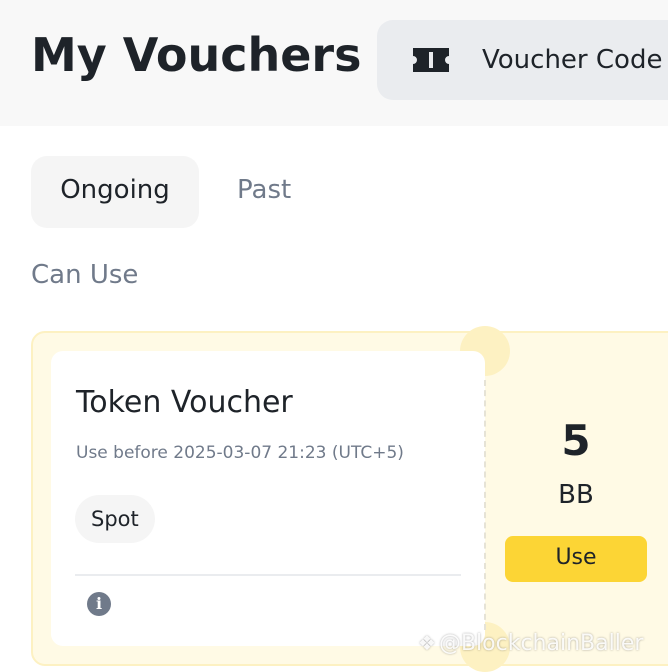 The height and width of the screenshot is (672, 668). Describe the element at coordinates (184, 402) in the screenshot. I see `voucher-title: Token Voucher` at that location.